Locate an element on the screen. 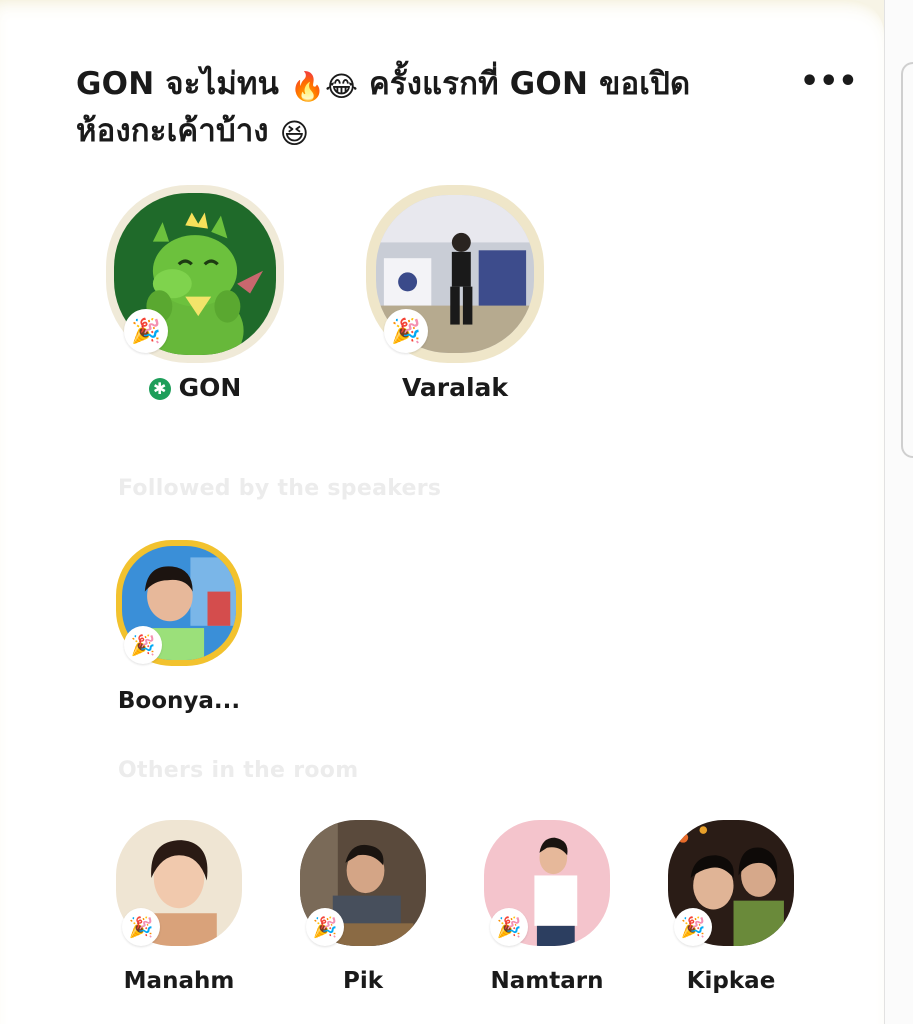 Image resolution: width=913 pixels, height=1024 pixels. room-title-line2: ห้องกะเค้าบ้าง is located at coordinates (172, 131).